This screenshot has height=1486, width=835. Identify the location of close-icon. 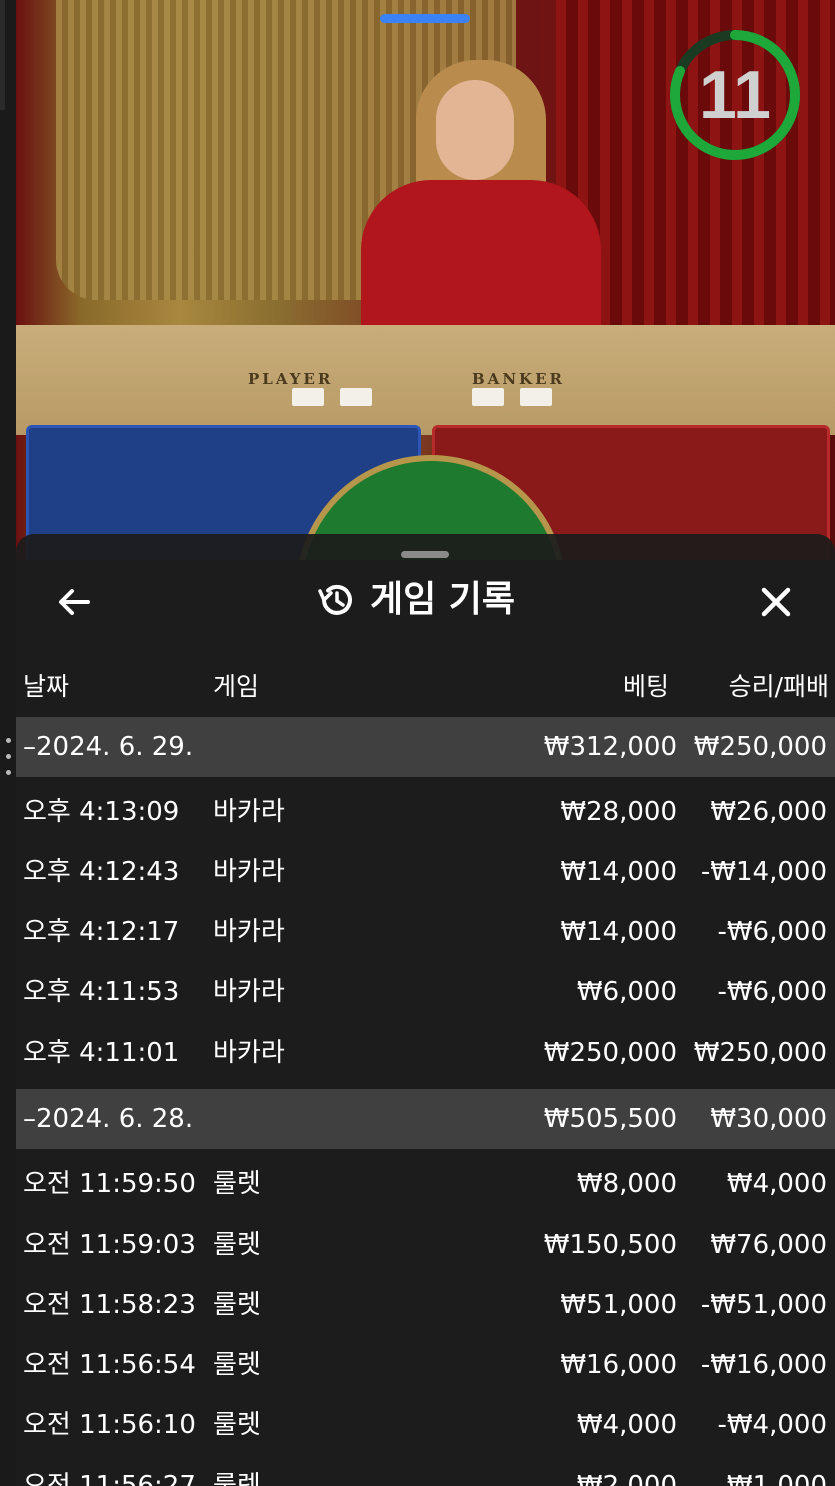
(776, 602).